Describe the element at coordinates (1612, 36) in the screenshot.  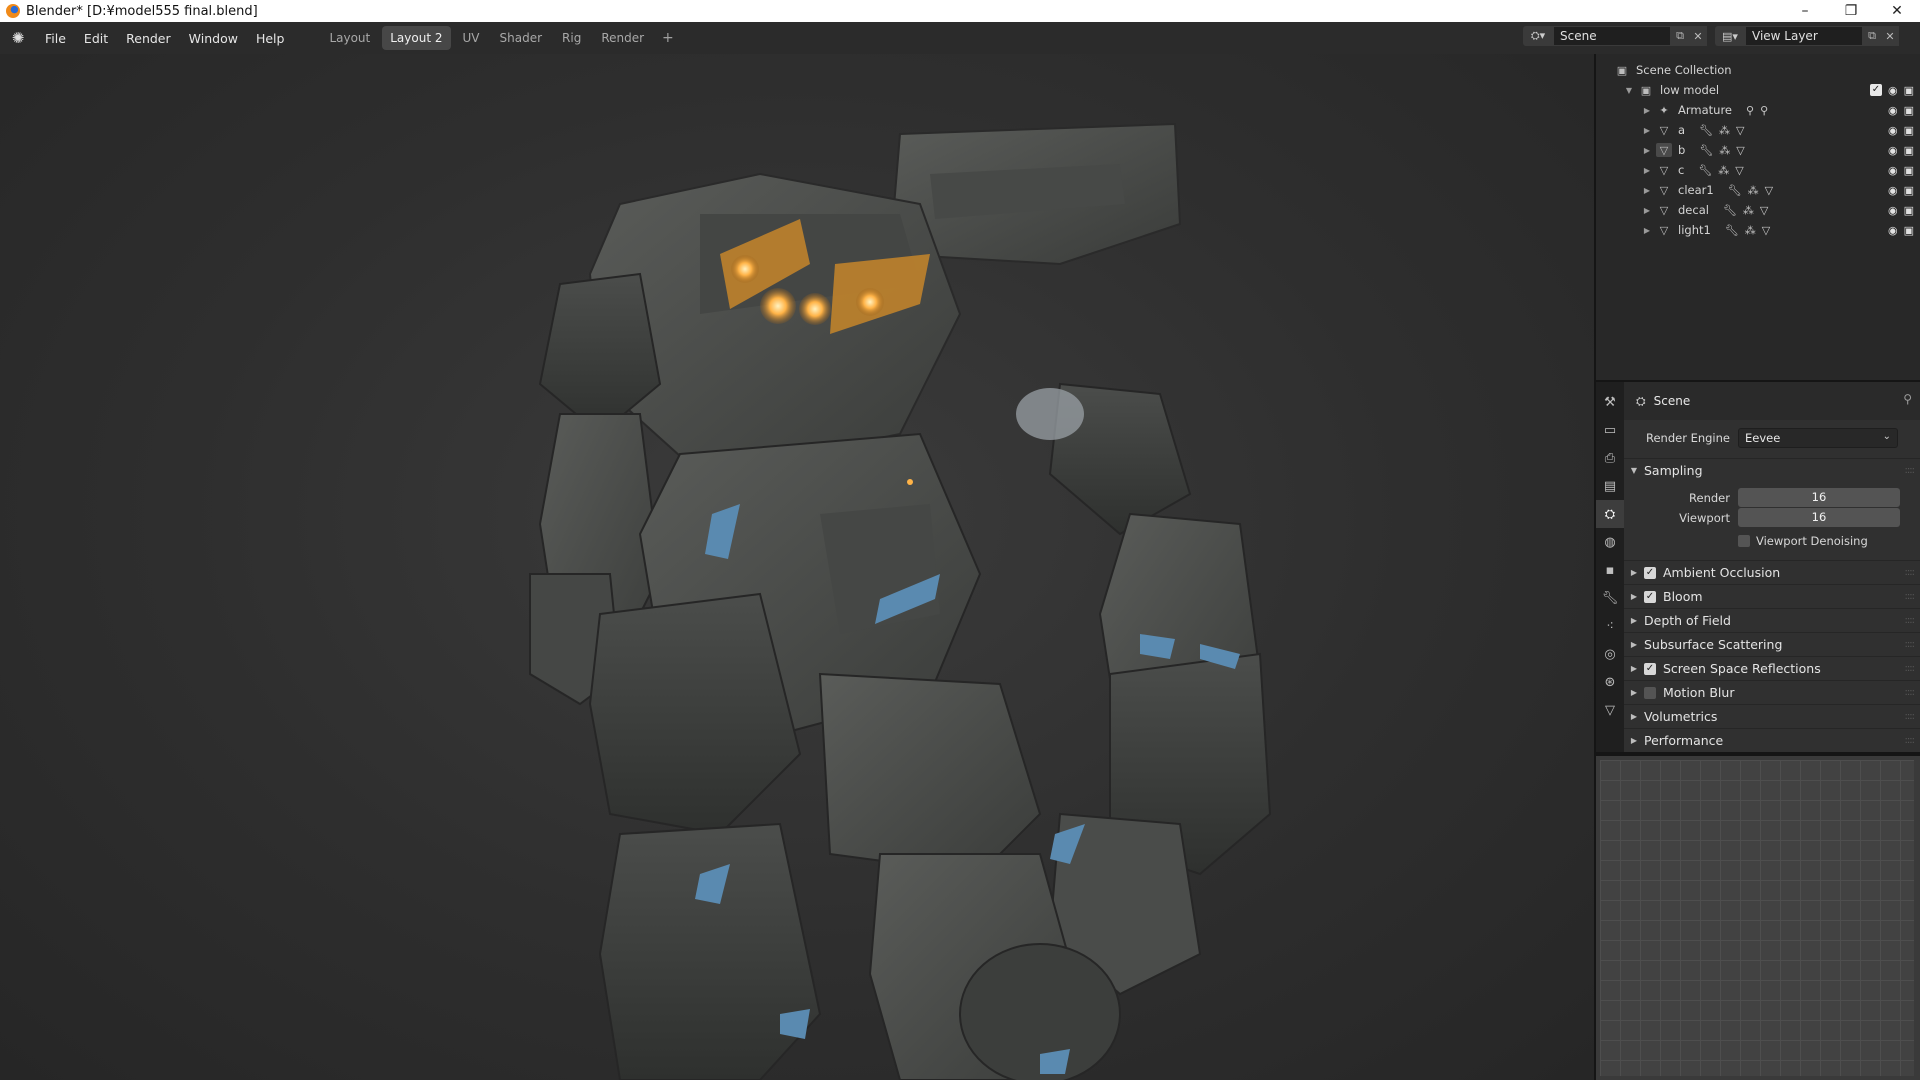
I see `scene-name-field: Scene` at that location.